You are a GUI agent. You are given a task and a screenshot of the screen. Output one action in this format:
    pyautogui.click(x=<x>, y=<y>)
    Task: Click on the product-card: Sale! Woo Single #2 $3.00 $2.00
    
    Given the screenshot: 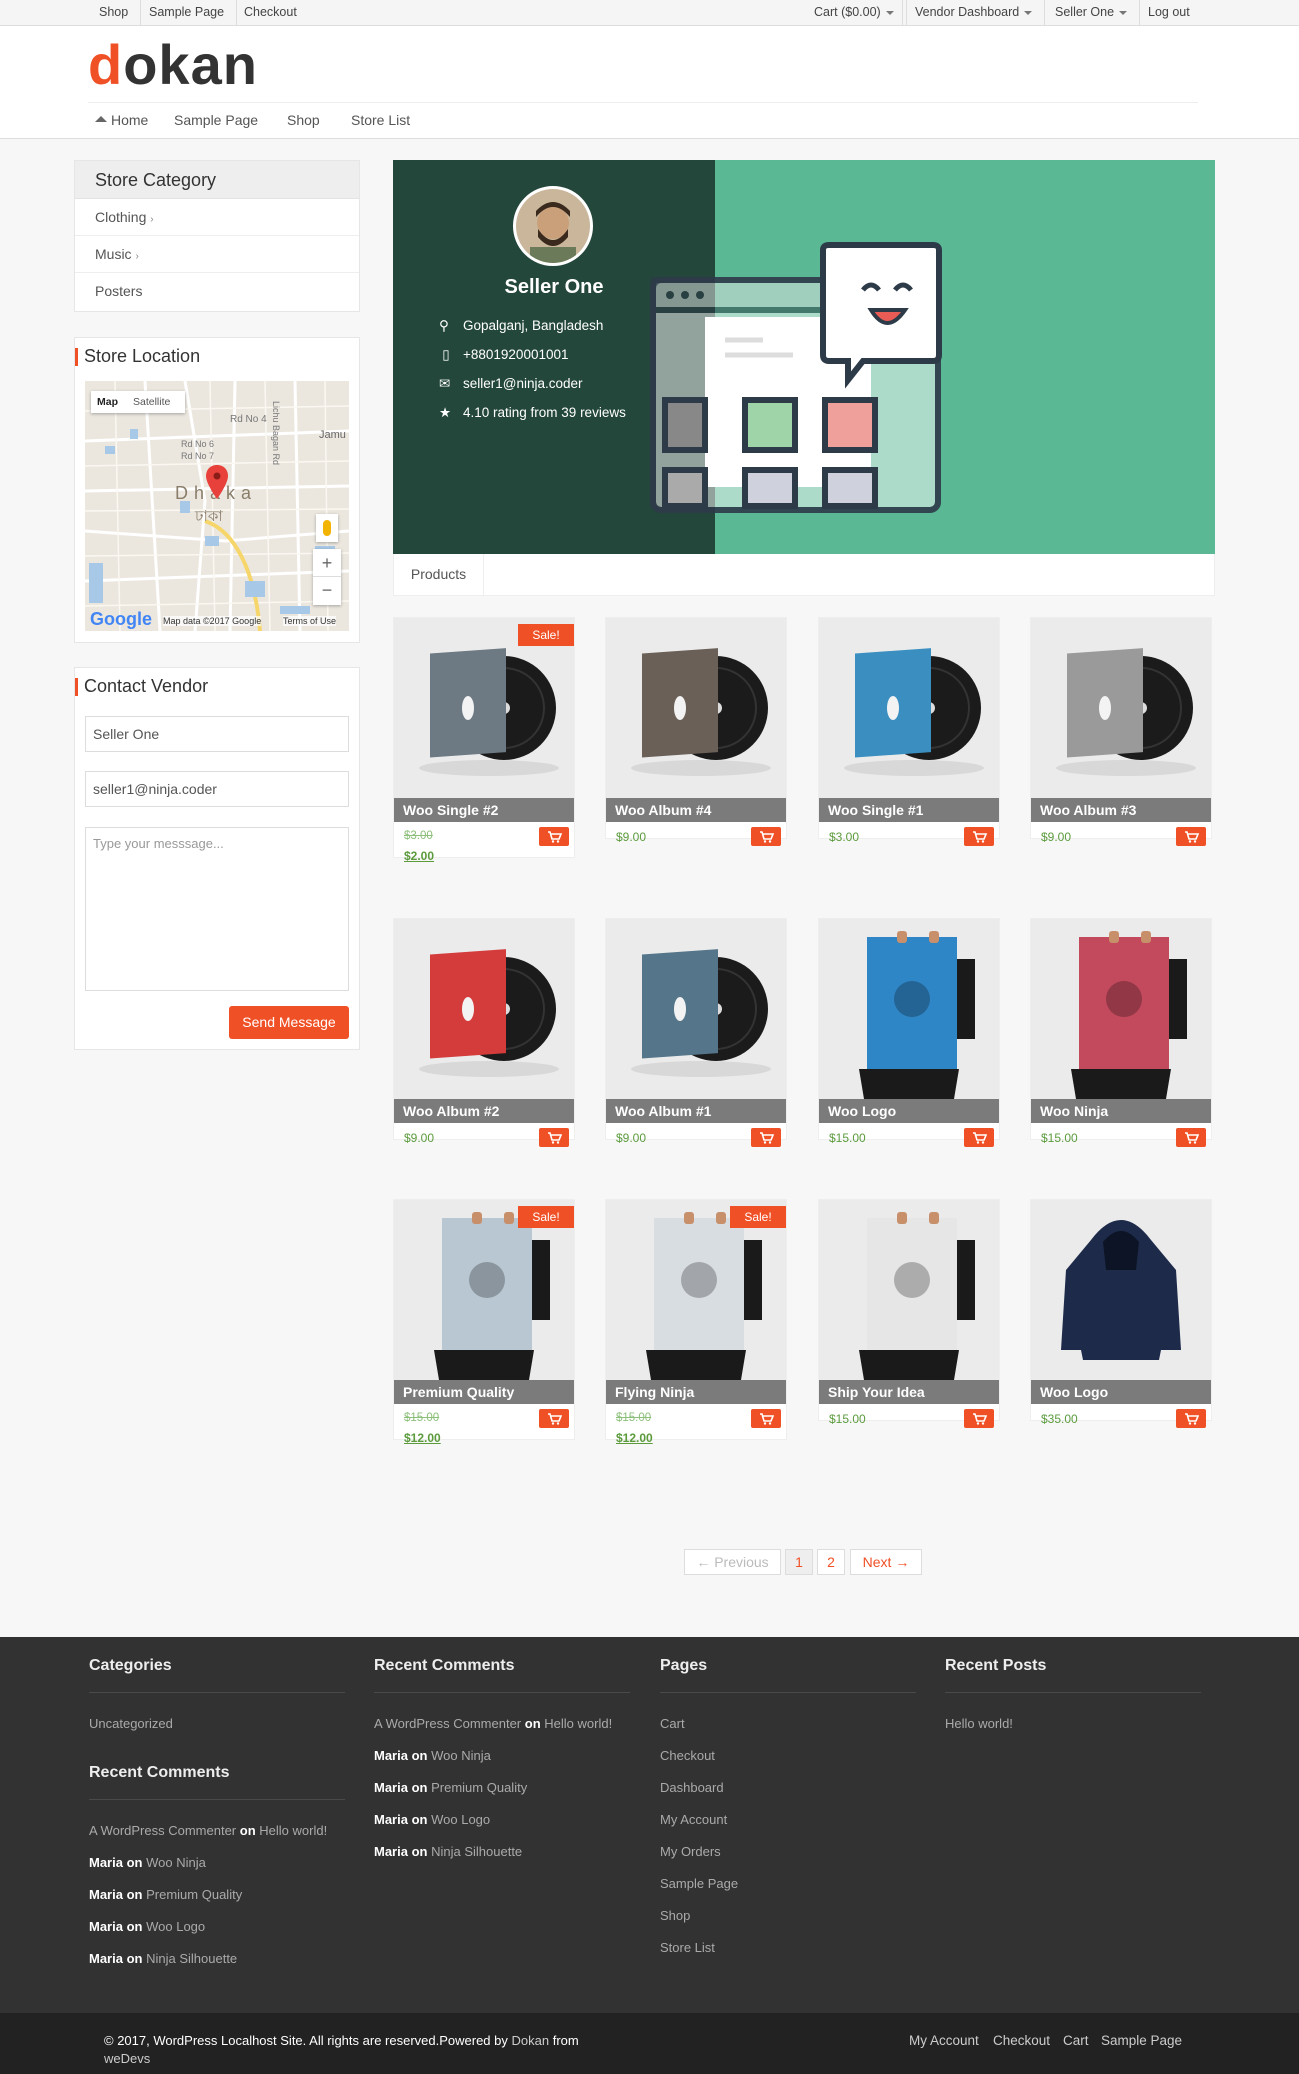 What is the action you would take?
    pyautogui.click(x=484, y=740)
    